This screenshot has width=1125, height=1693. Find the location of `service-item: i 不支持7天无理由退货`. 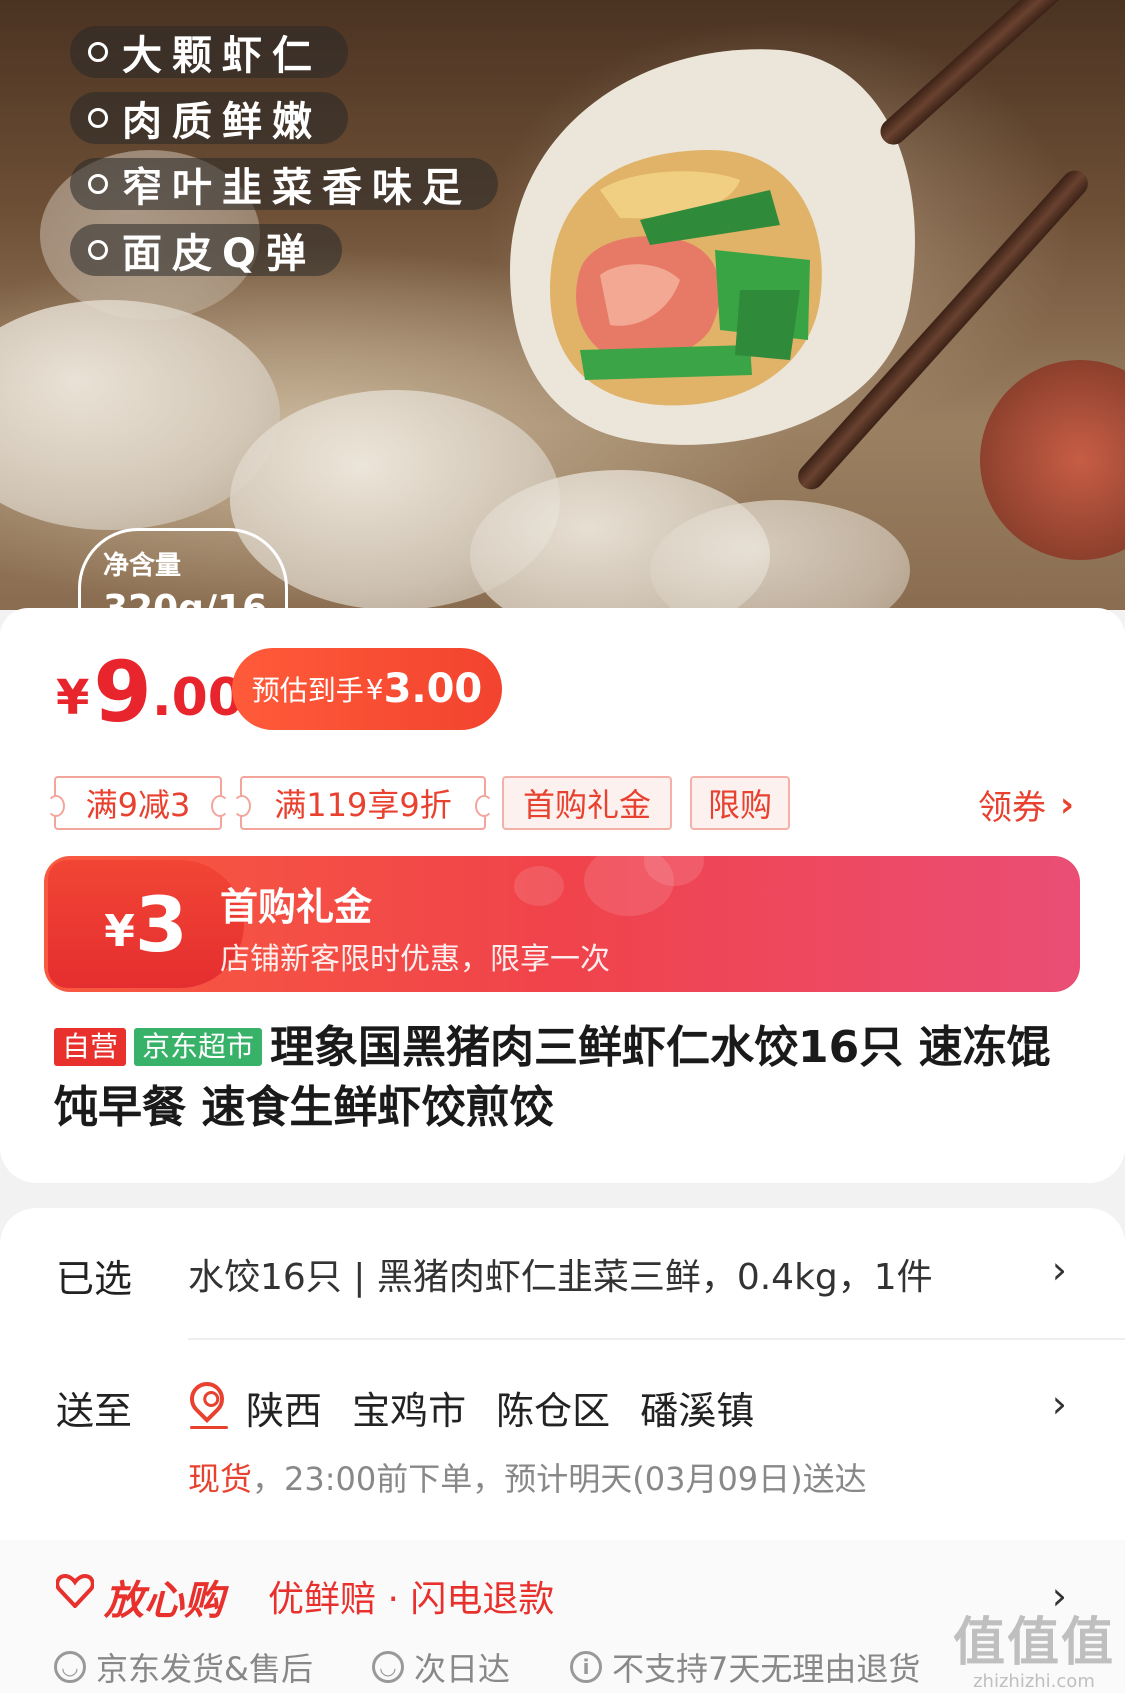

service-item: i 不支持7天无理由退货 is located at coordinates (745, 1667).